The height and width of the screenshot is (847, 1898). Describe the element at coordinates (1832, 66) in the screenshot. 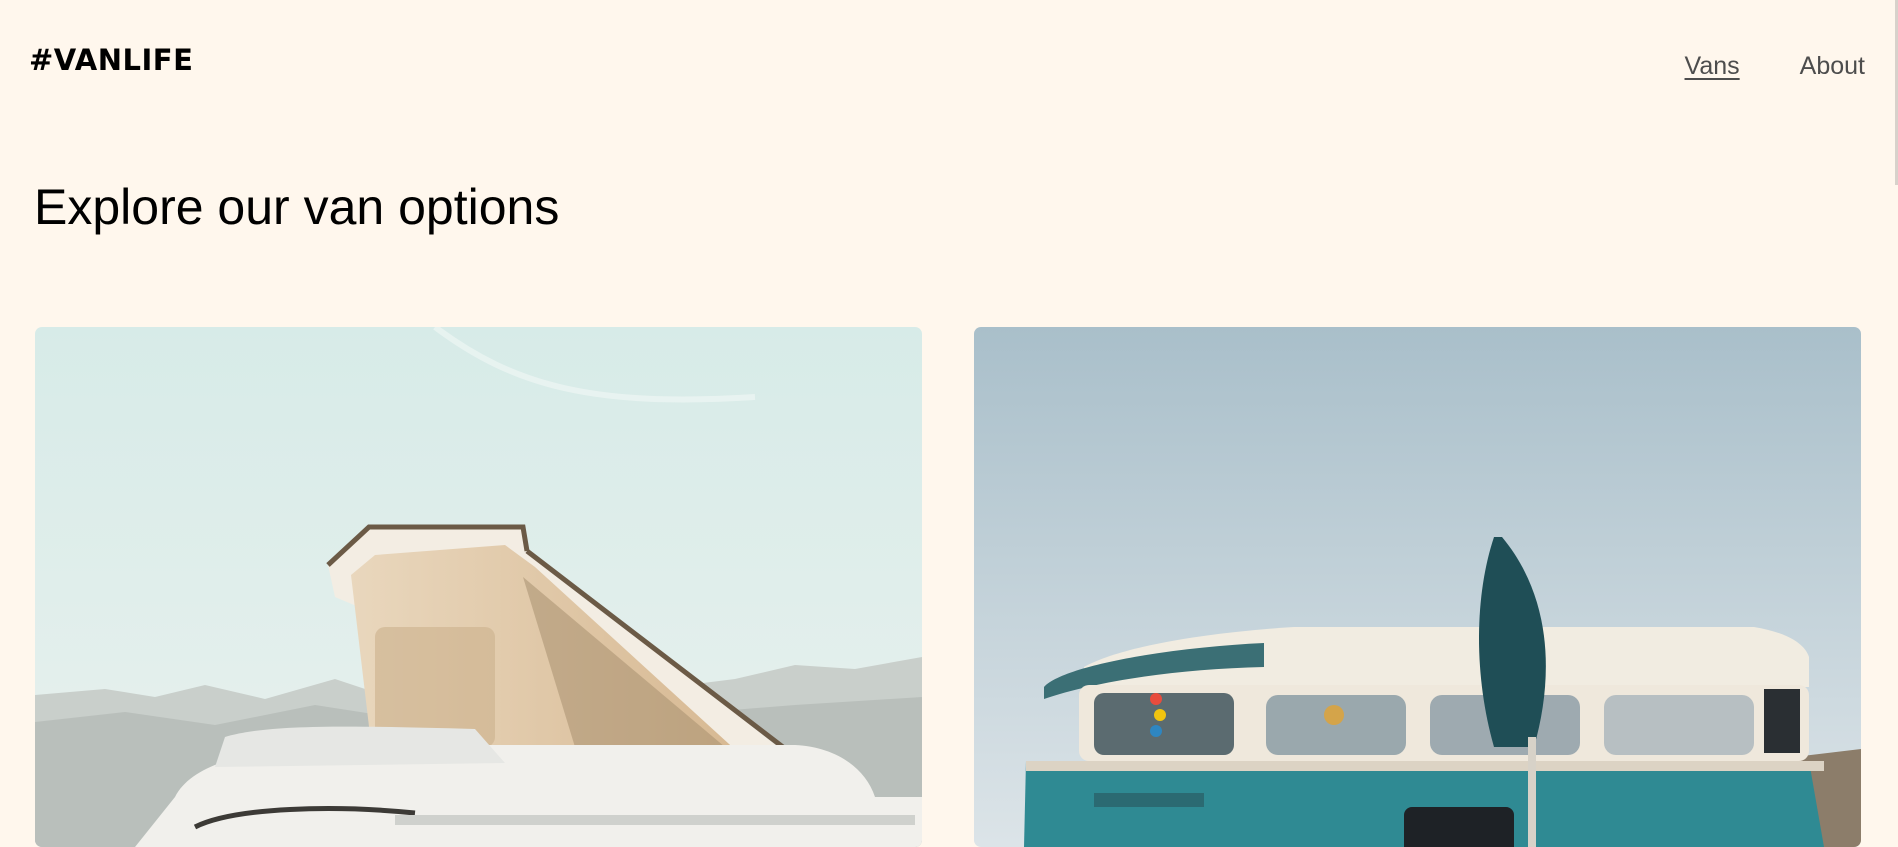

I see `nav-link-about: About` at that location.